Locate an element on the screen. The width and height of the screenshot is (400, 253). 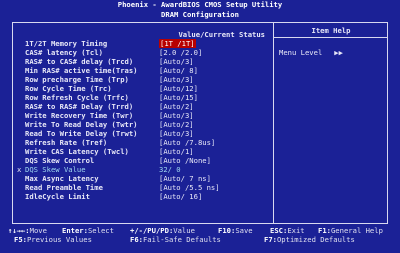
key-hint: F10:Save is located at coordinates (235, 230).